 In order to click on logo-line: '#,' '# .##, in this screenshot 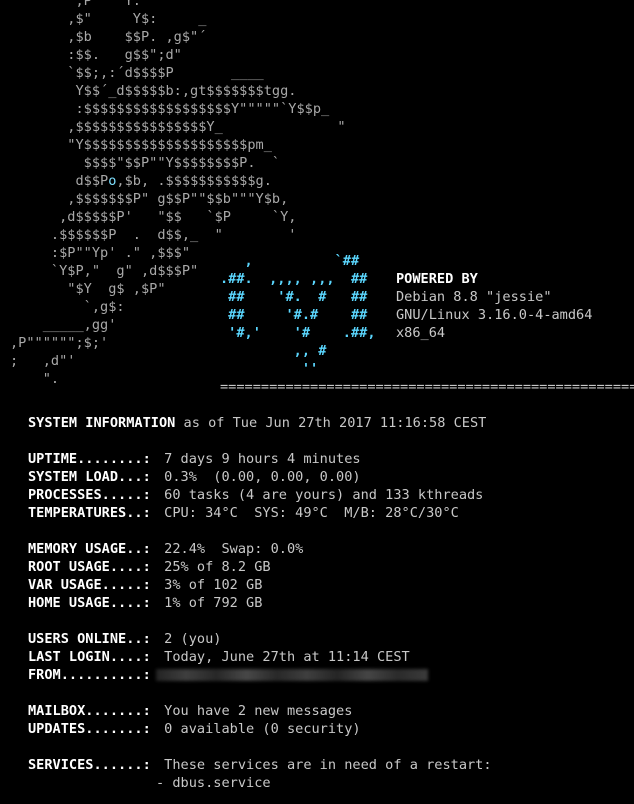, I will do `click(298, 333)`.